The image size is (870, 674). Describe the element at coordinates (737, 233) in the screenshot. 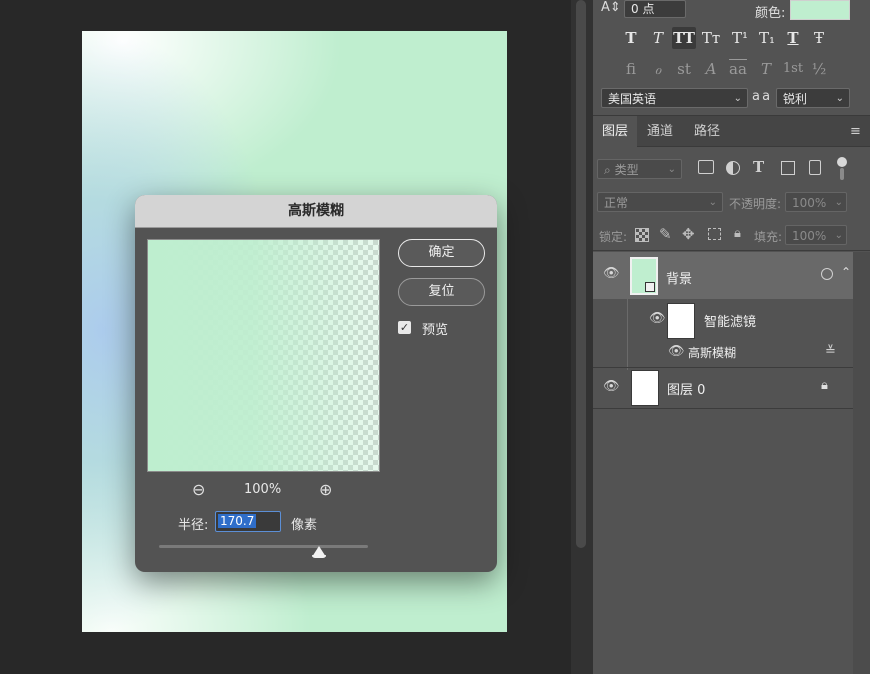

I see `lock-all-icon: 🔒︎` at that location.